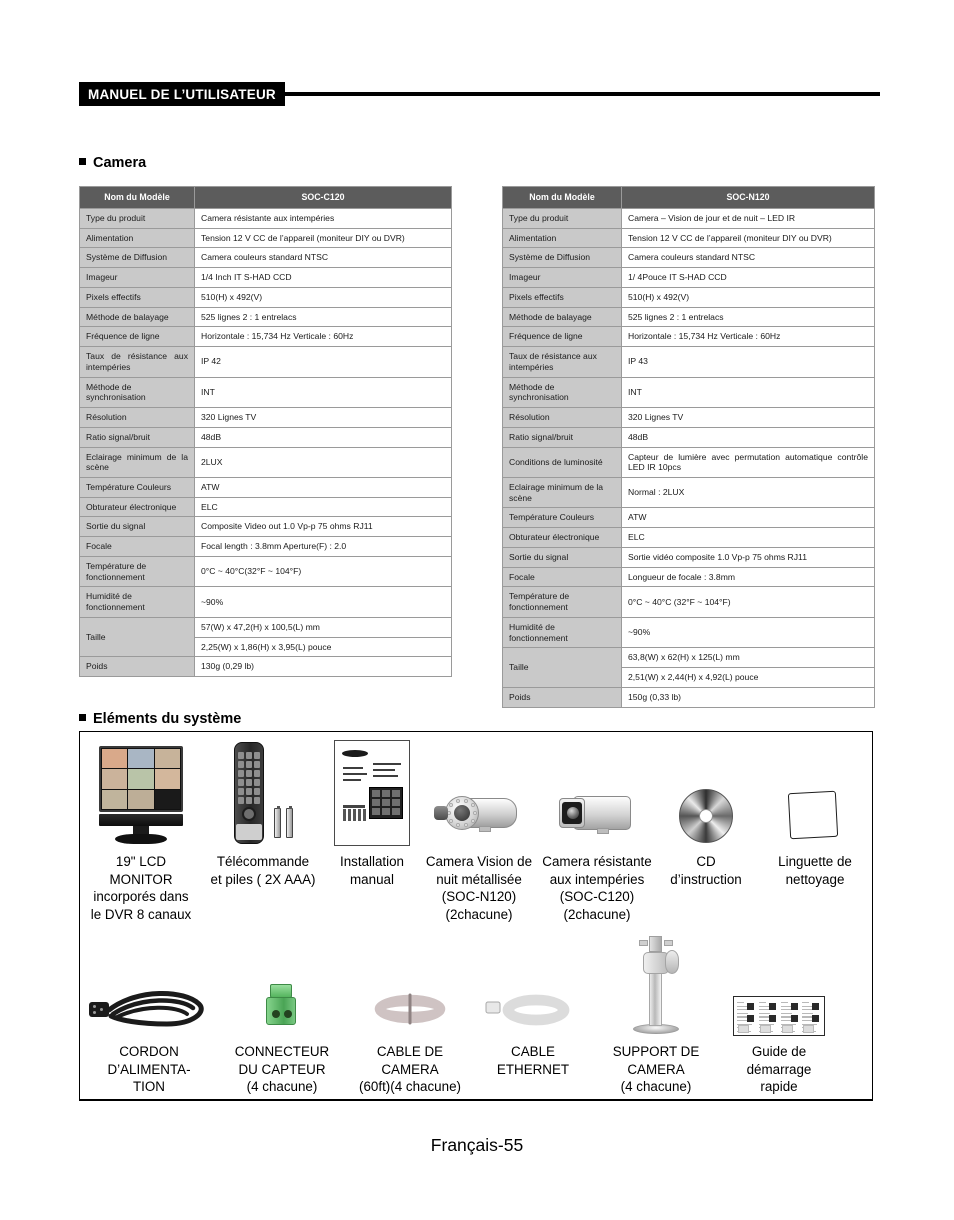 The width and height of the screenshot is (954, 1220). Describe the element at coordinates (748, 537) in the screenshot. I see `table-cell-value: ELC` at that location.